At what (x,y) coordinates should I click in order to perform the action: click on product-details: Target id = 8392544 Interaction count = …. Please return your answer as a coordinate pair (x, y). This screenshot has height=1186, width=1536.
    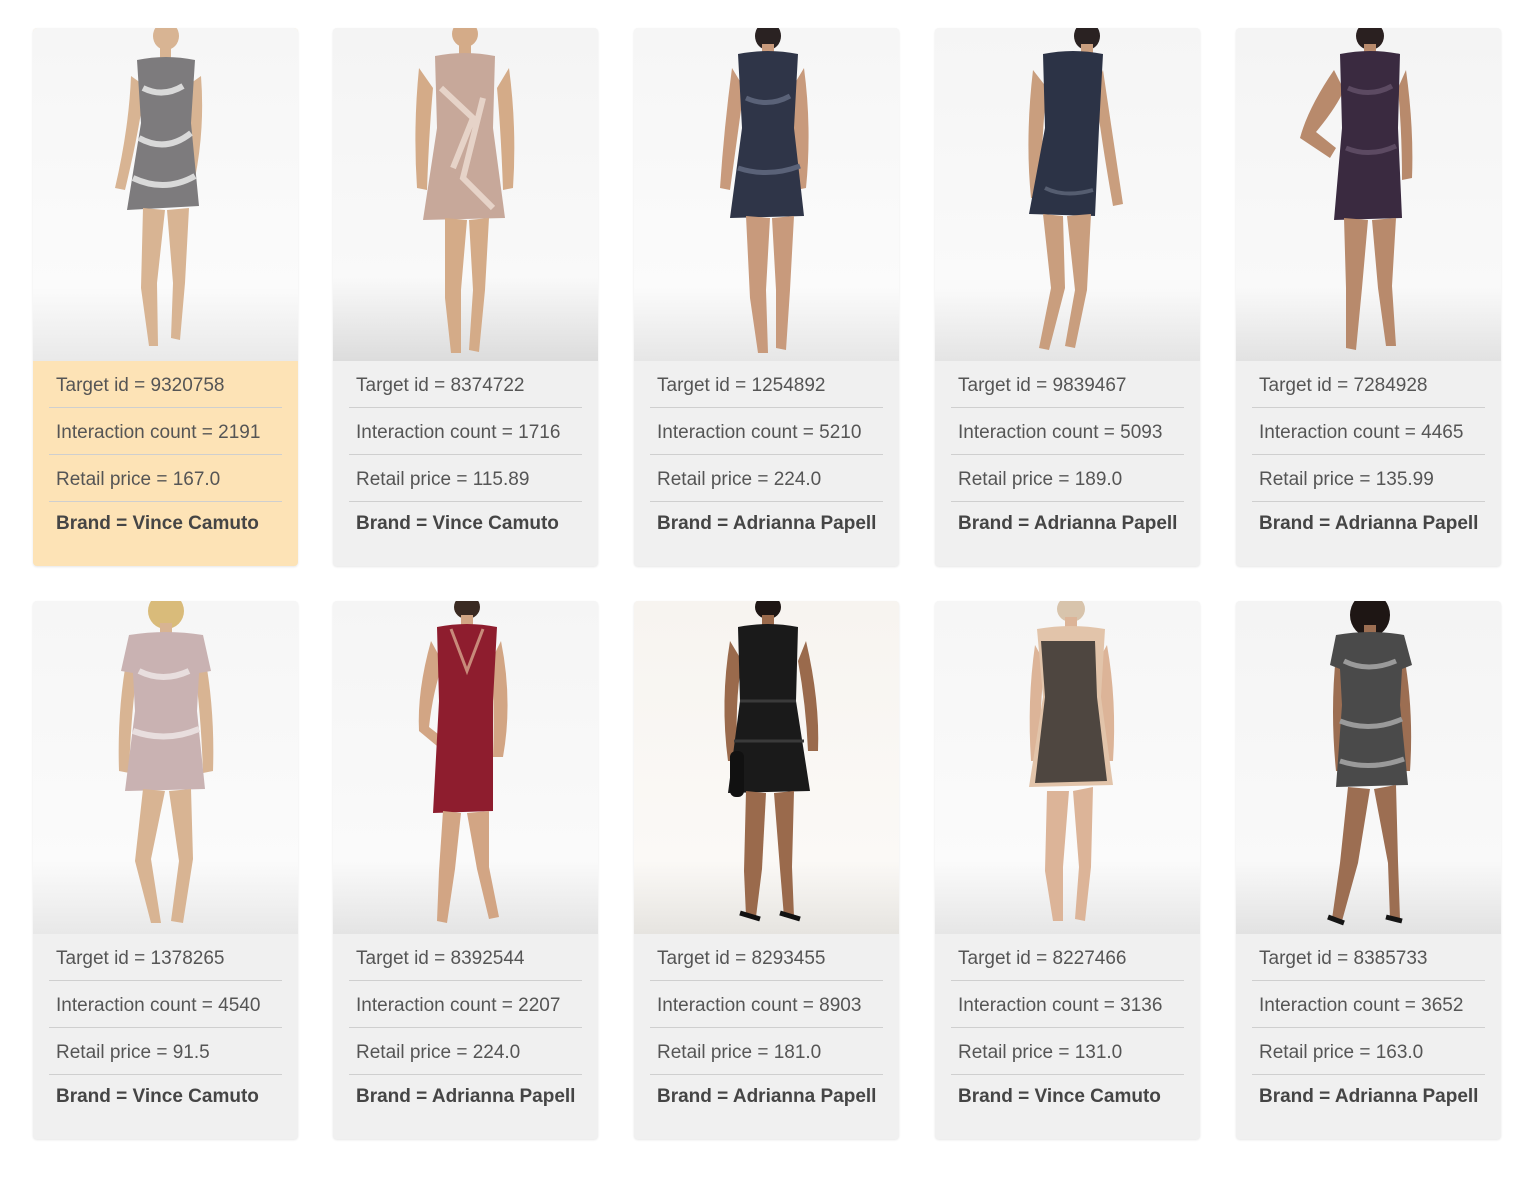
    Looking at the image, I should click on (465, 1026).